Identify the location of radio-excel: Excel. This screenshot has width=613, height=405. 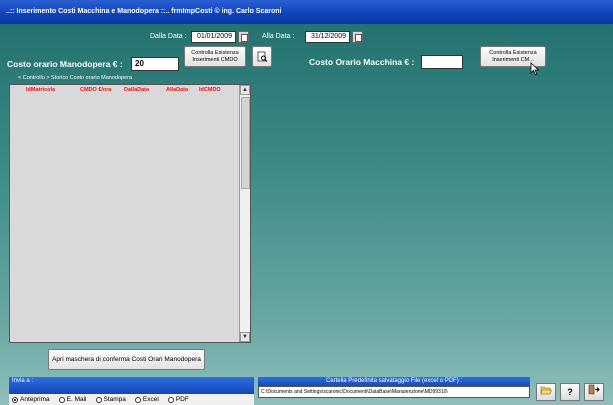
(145, 399).